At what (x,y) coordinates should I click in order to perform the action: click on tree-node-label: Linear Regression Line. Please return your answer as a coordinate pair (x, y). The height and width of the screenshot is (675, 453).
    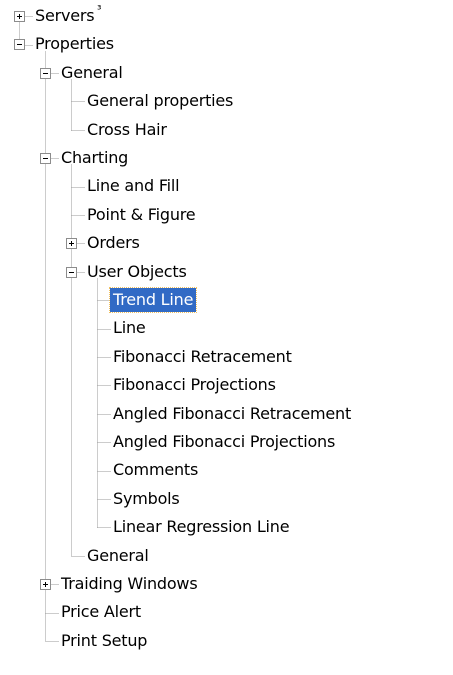
    Looking at the image, I should click on (201, 527).